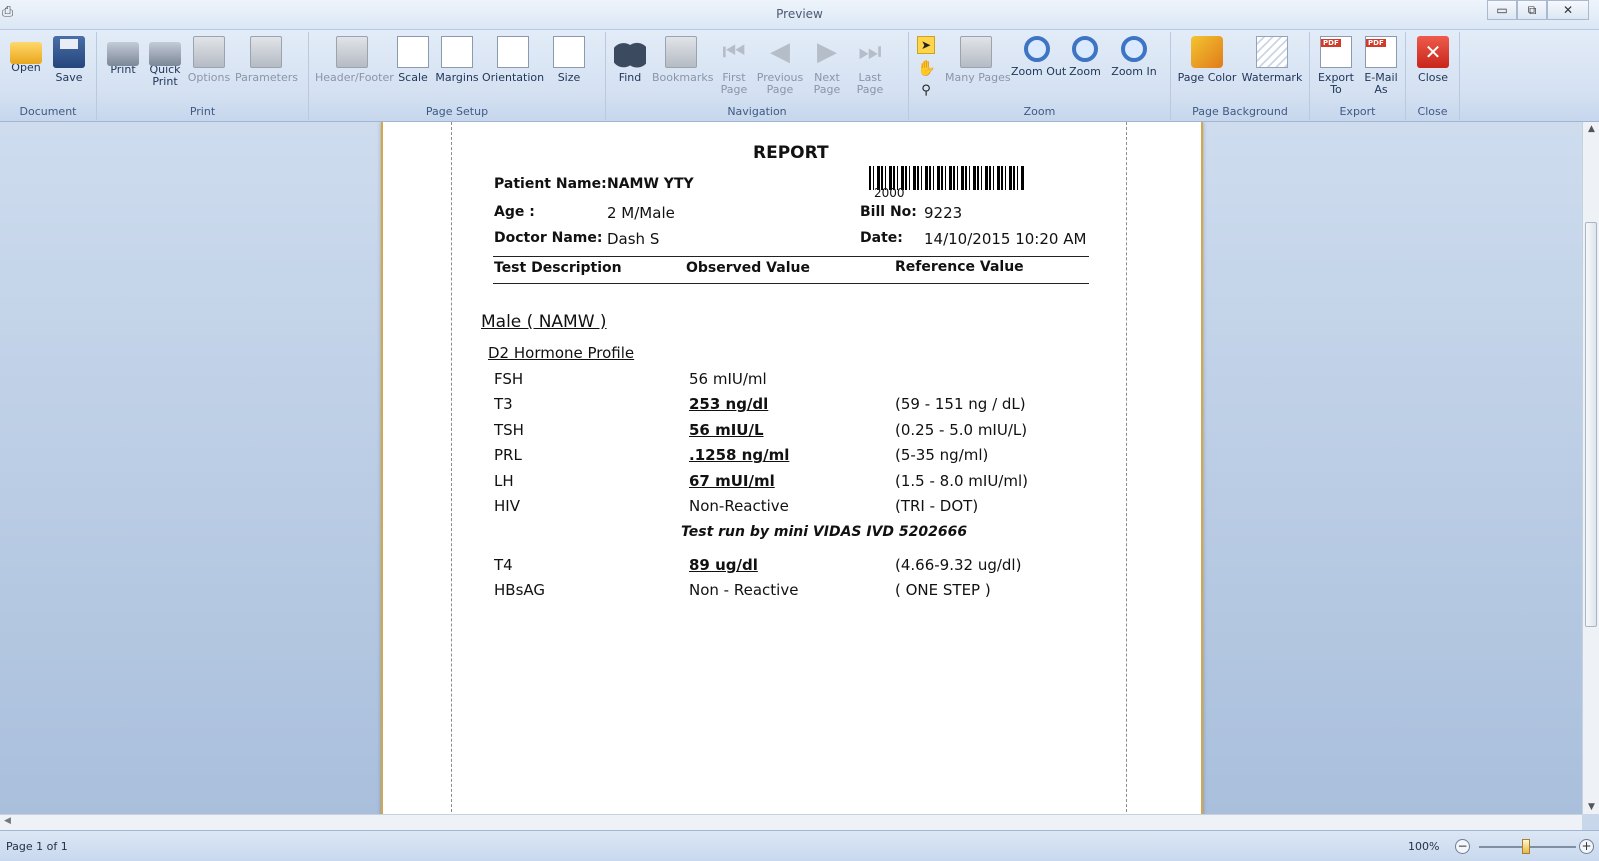 Image resolution: width=1599 pixels, height=861 pixels. Describe the element at coordinates (209, 60) in the screenshot. I see `options-button: Options` at that location.